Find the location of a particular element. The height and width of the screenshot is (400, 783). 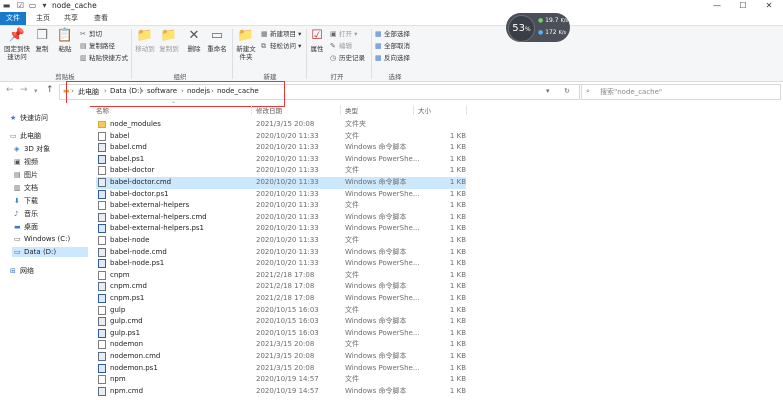

back-arrow-icon: ← is located at coordinates (10, 90).